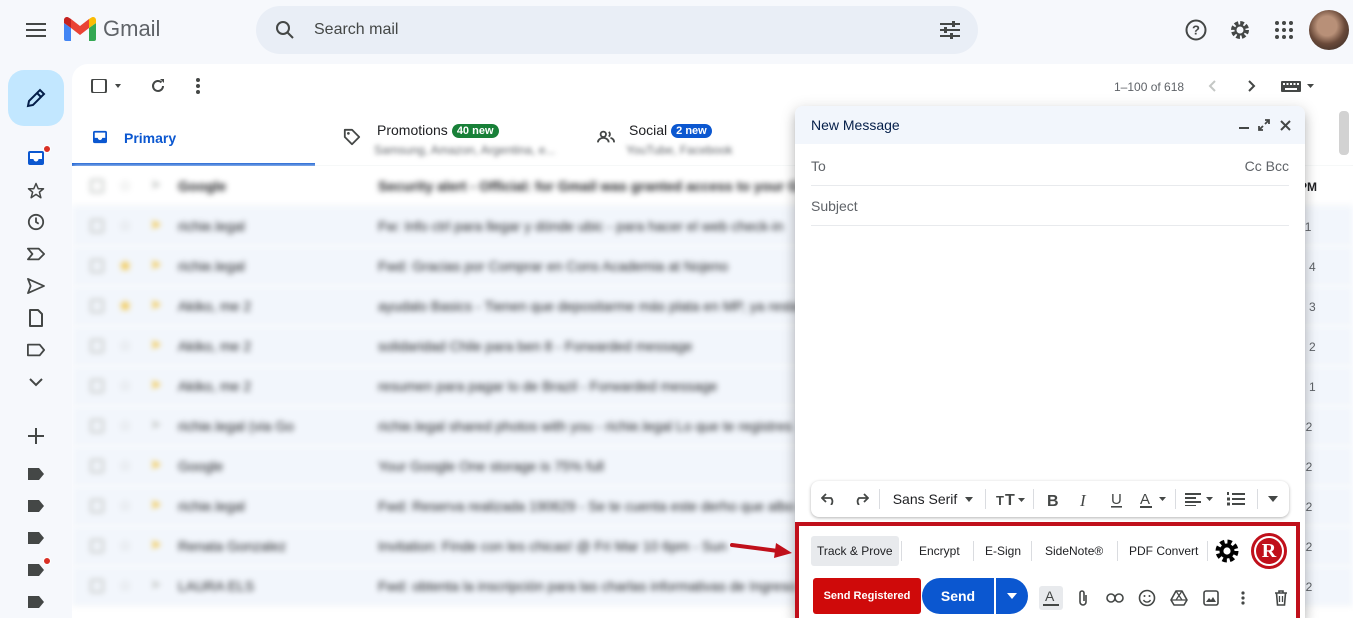 The height and width of the screenshot is (618, 1353). Describe the element at coordinates (855, 551) in the screenshot. I see `track-prove-button: Track & Prove` at that location.